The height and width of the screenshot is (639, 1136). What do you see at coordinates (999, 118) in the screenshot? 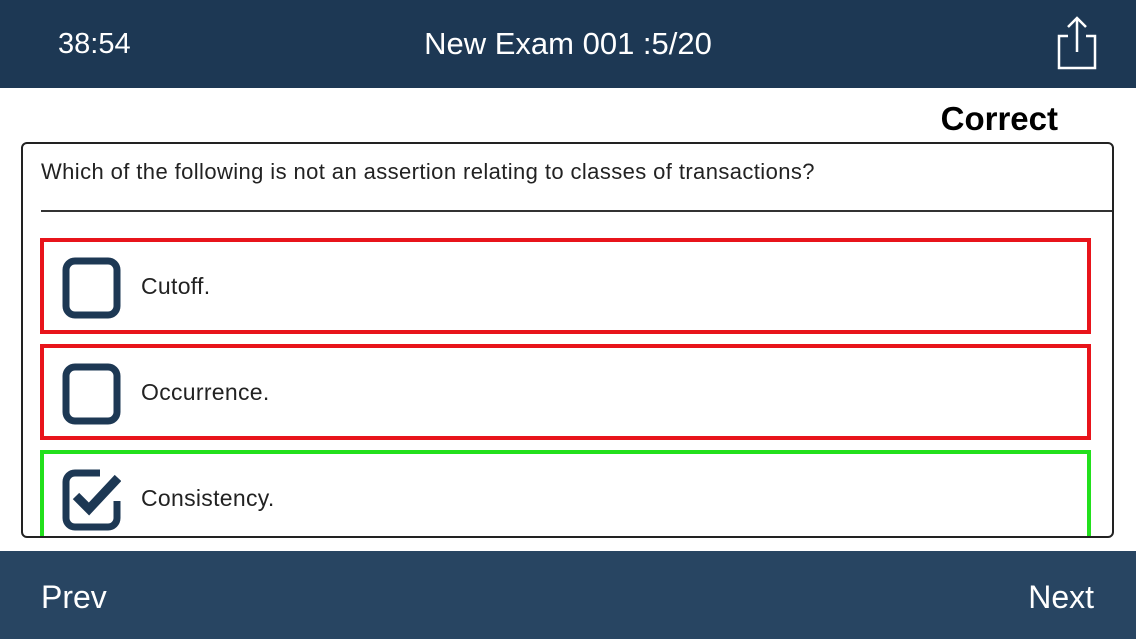
I see `answer-status: Correct` at bounding box center [999, 118].